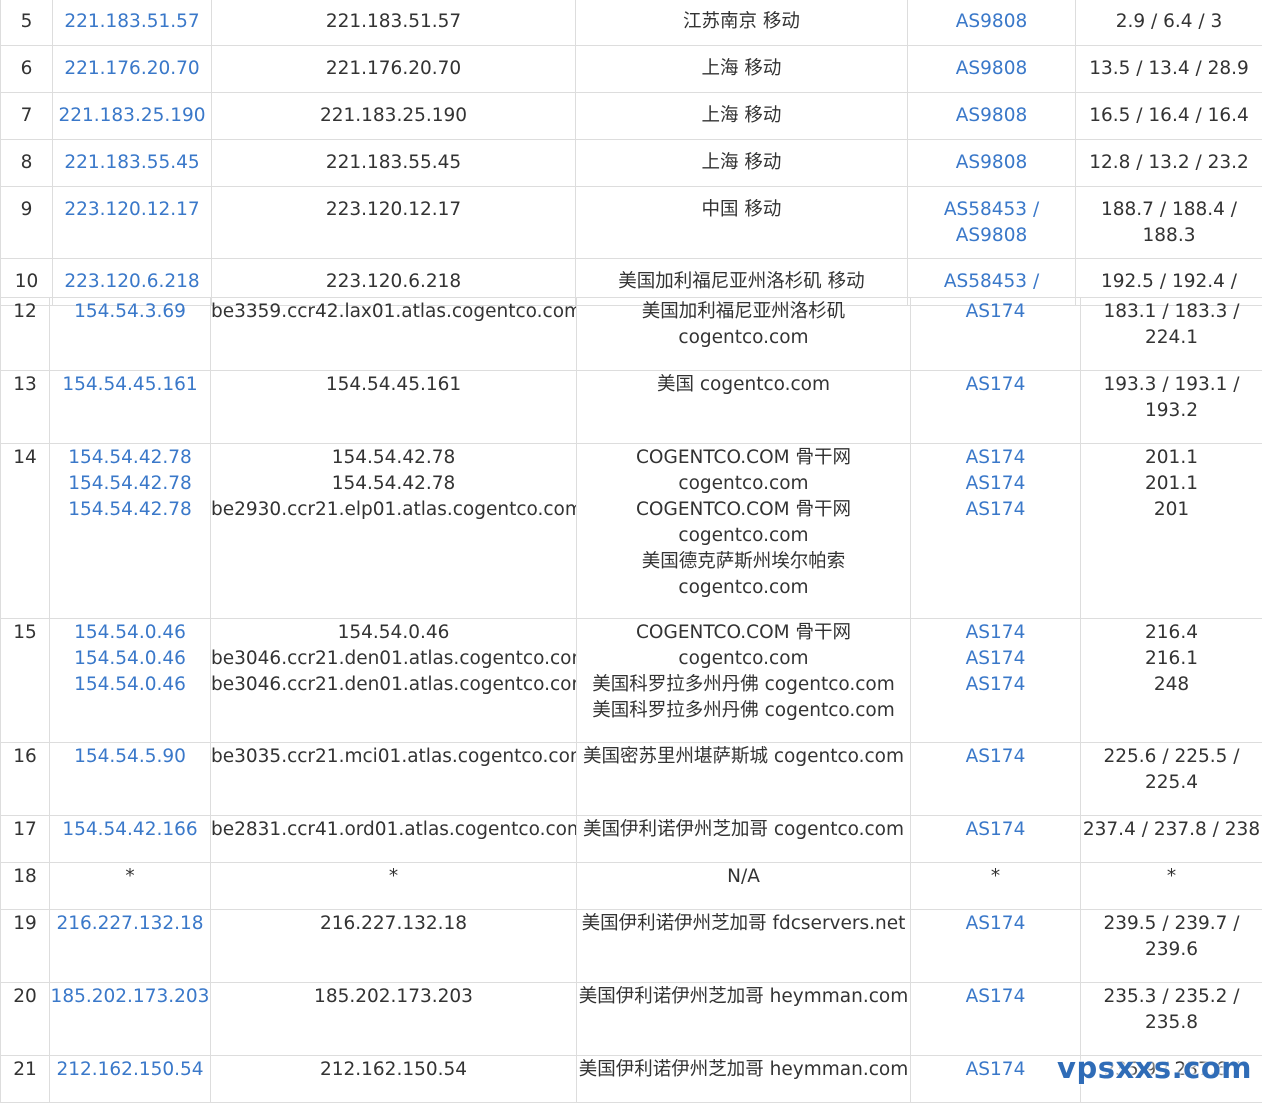 The image size is (1262, 1103). Describe the element at coordinates (1169, 210) in the screenshot. I see `hop-latency: 188.7 / 188.4 /` at that location.